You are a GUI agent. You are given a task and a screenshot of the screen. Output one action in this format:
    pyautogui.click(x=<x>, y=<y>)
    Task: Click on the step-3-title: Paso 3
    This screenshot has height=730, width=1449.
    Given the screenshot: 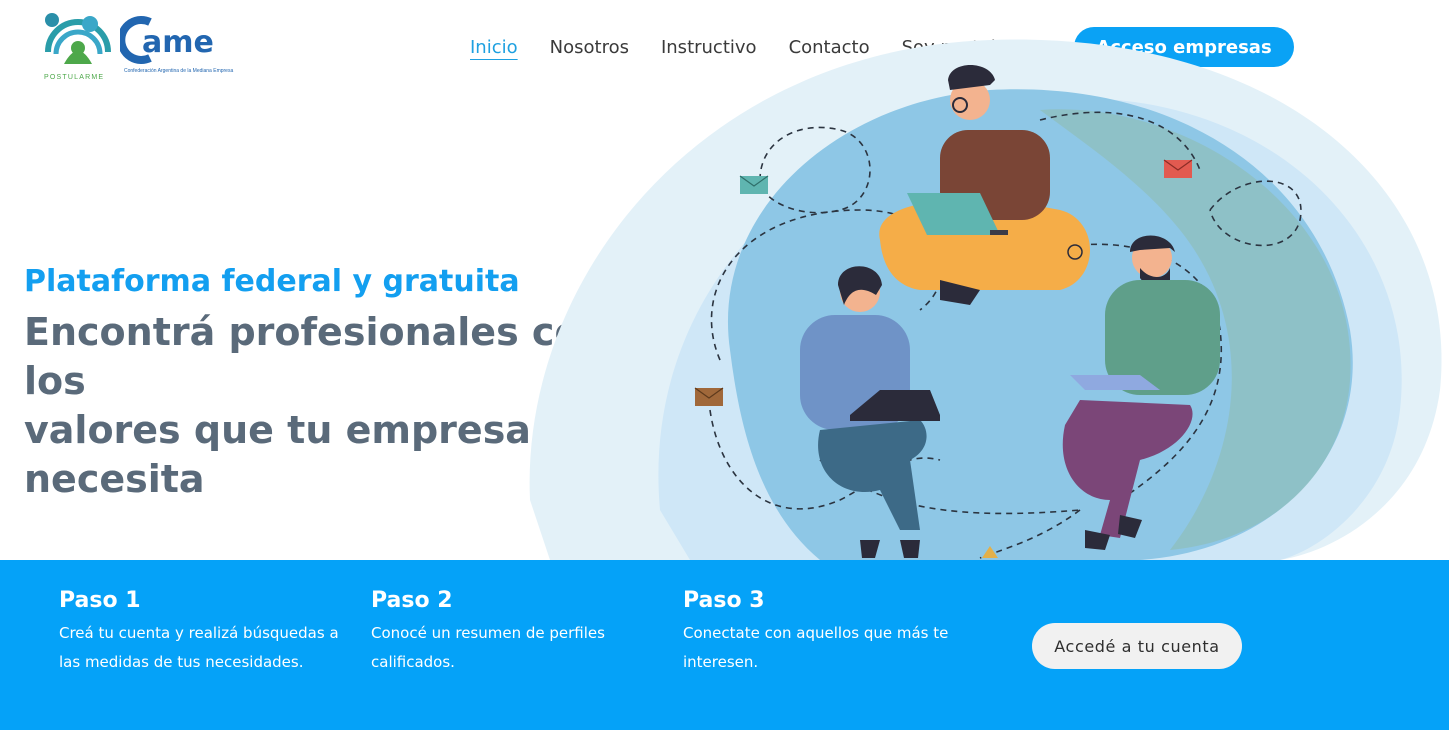 What is the action you would take?
    pyautogui.click(x=724, y=600)
    